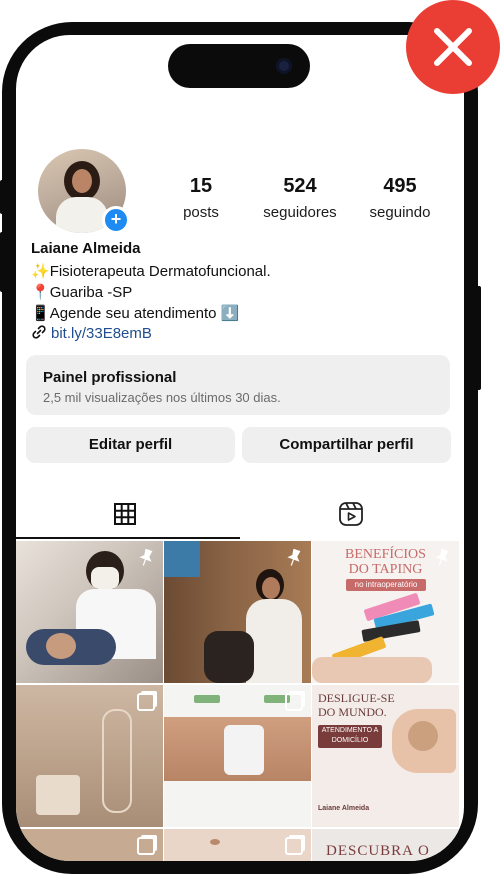  What do you see at coordinates (300, 198) in the screenshot?
I see `stat-followers: 524 seguidores` at bounding box center [300, 198].